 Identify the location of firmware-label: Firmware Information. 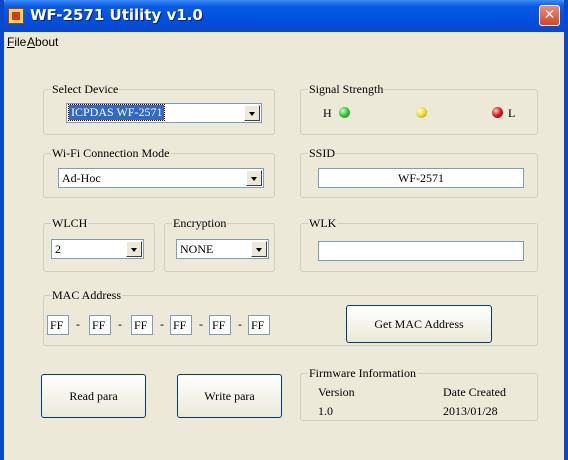
(362, 373).